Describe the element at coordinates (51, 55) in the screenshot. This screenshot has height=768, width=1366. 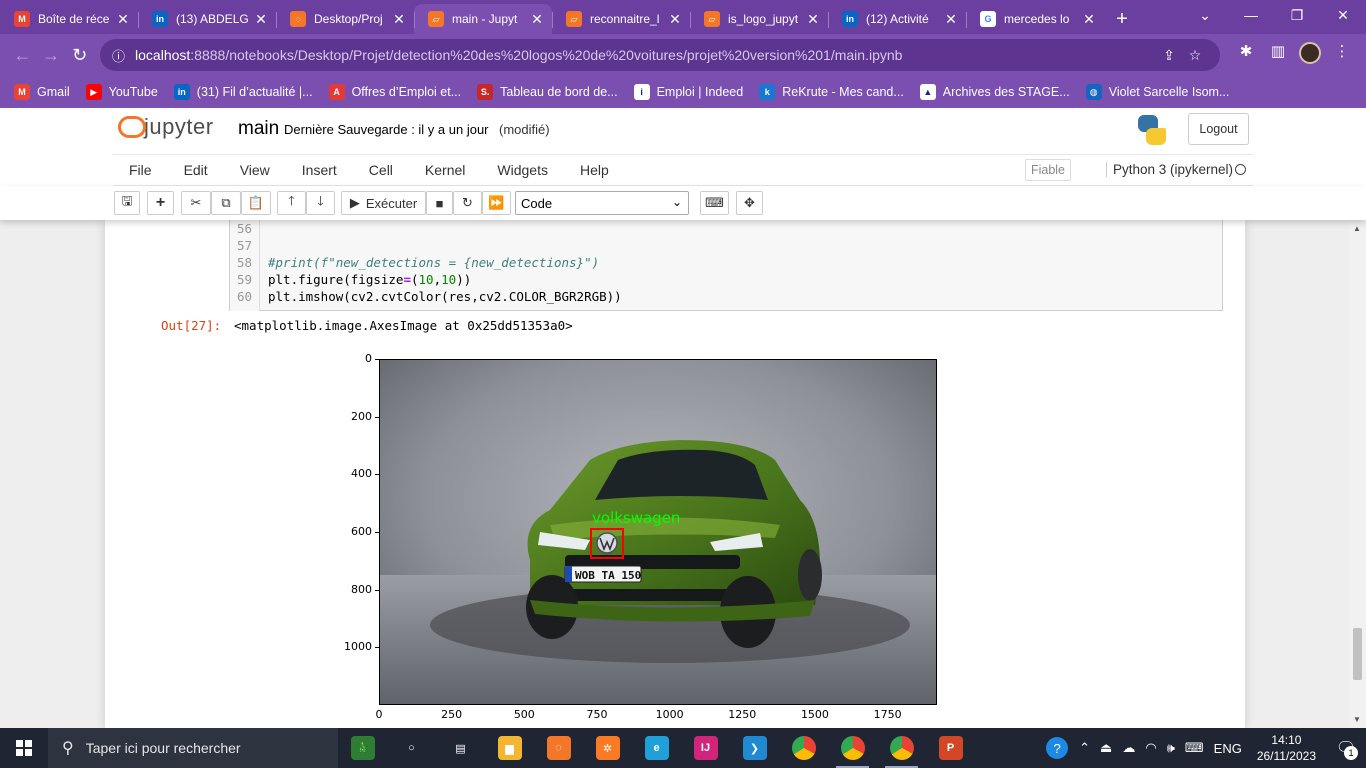
I see `forward-button: →` at that location.